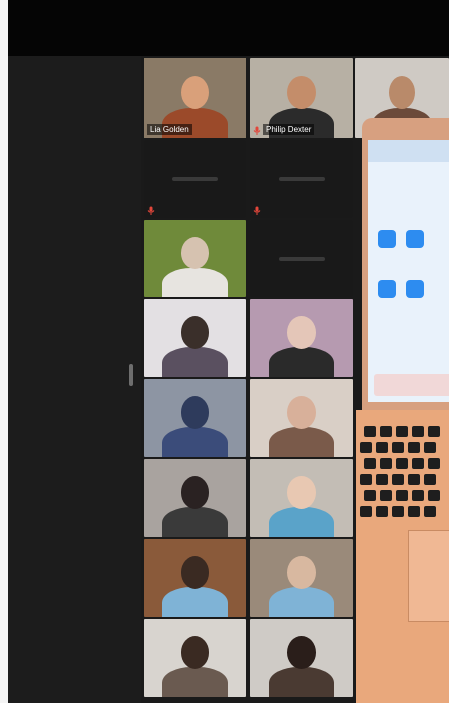  Describe the element at coordinates (169, 129) in the screenshot. I see `participant-name: Lia Golden` at that location.